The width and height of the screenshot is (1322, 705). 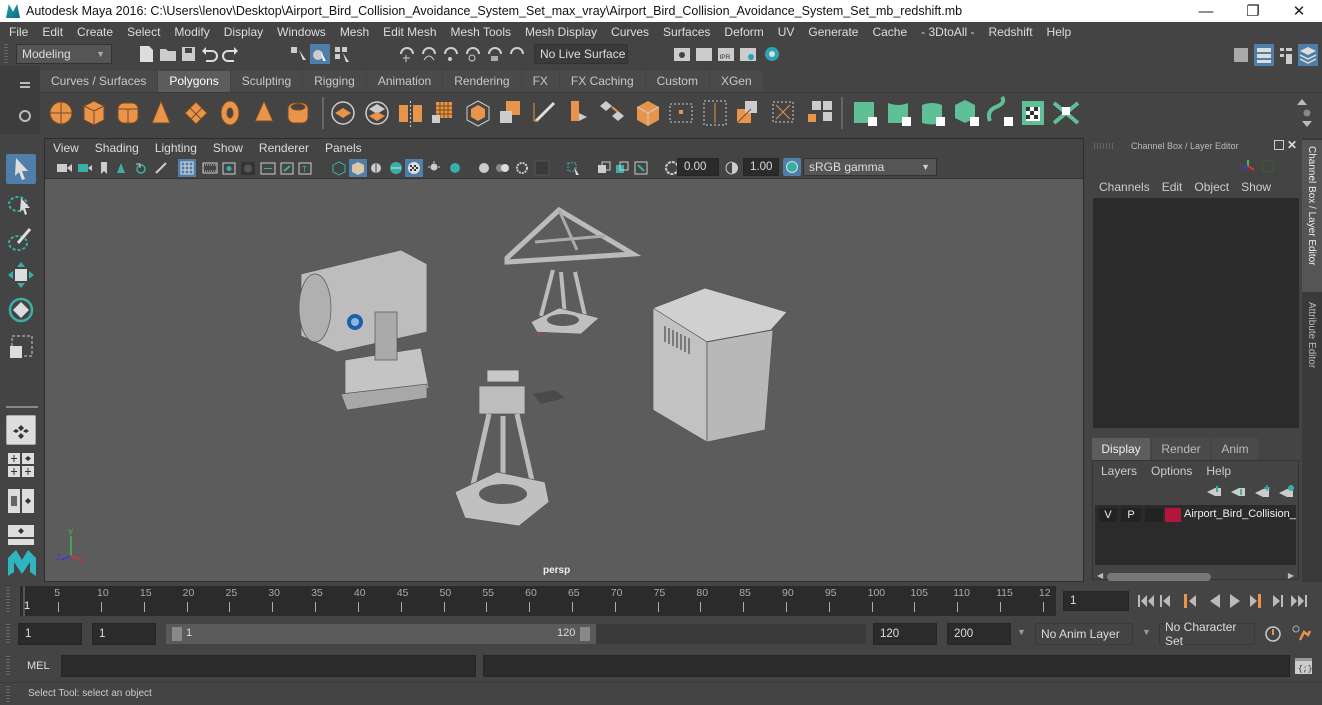 What do you see at coordinates (25, 83) in the screenshot?
I see `shelf-menu-icon` at bounding box center [25, 83].